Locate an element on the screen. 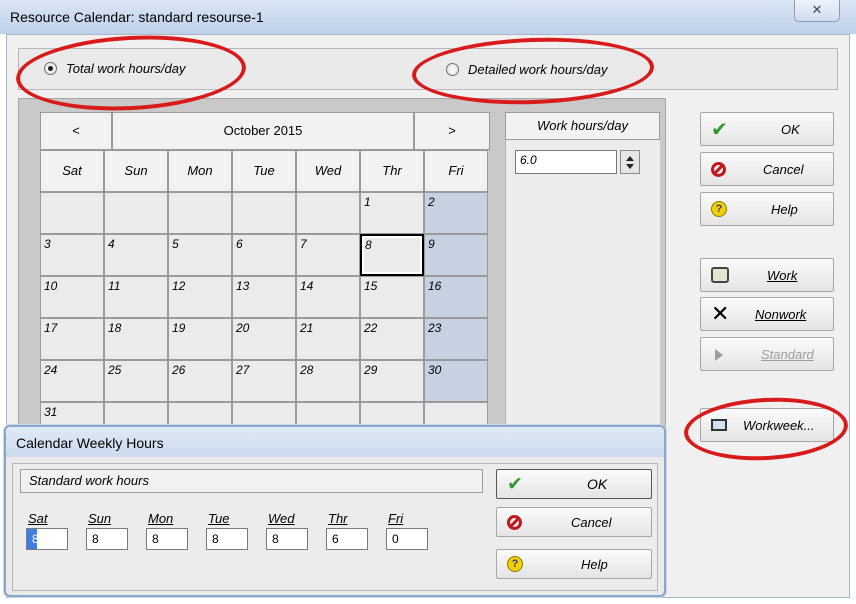 The height and width of the screenshot is (604, 856). month-label: October 2015 is located at coordinates (263, 131).